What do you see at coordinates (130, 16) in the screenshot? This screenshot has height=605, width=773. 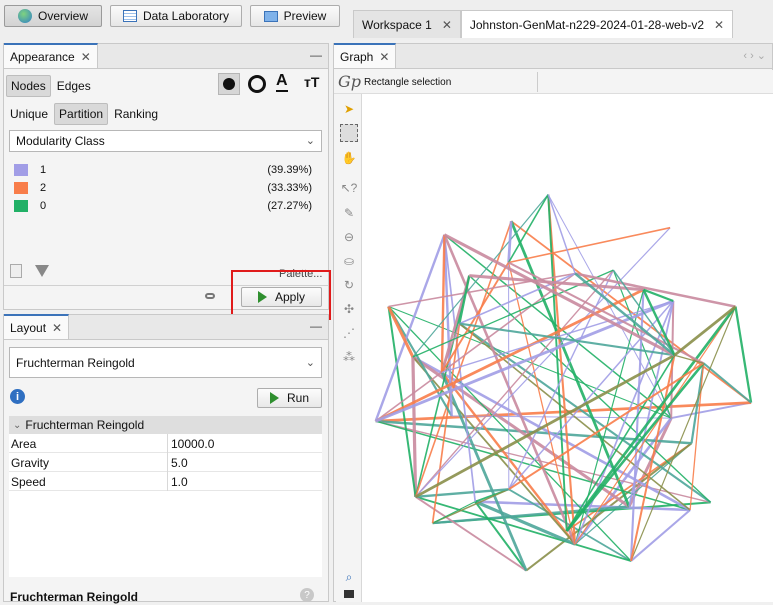 I see `table-icon` at bounding box center [130, 16].